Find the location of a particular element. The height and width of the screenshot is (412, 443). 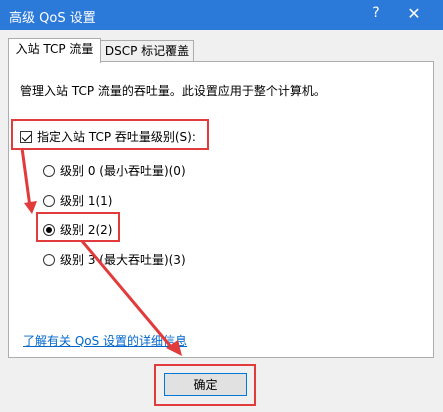

radio-level-0-label: 级别 0 (最小吞吐量)(0) is located at coordinates (123, 171).